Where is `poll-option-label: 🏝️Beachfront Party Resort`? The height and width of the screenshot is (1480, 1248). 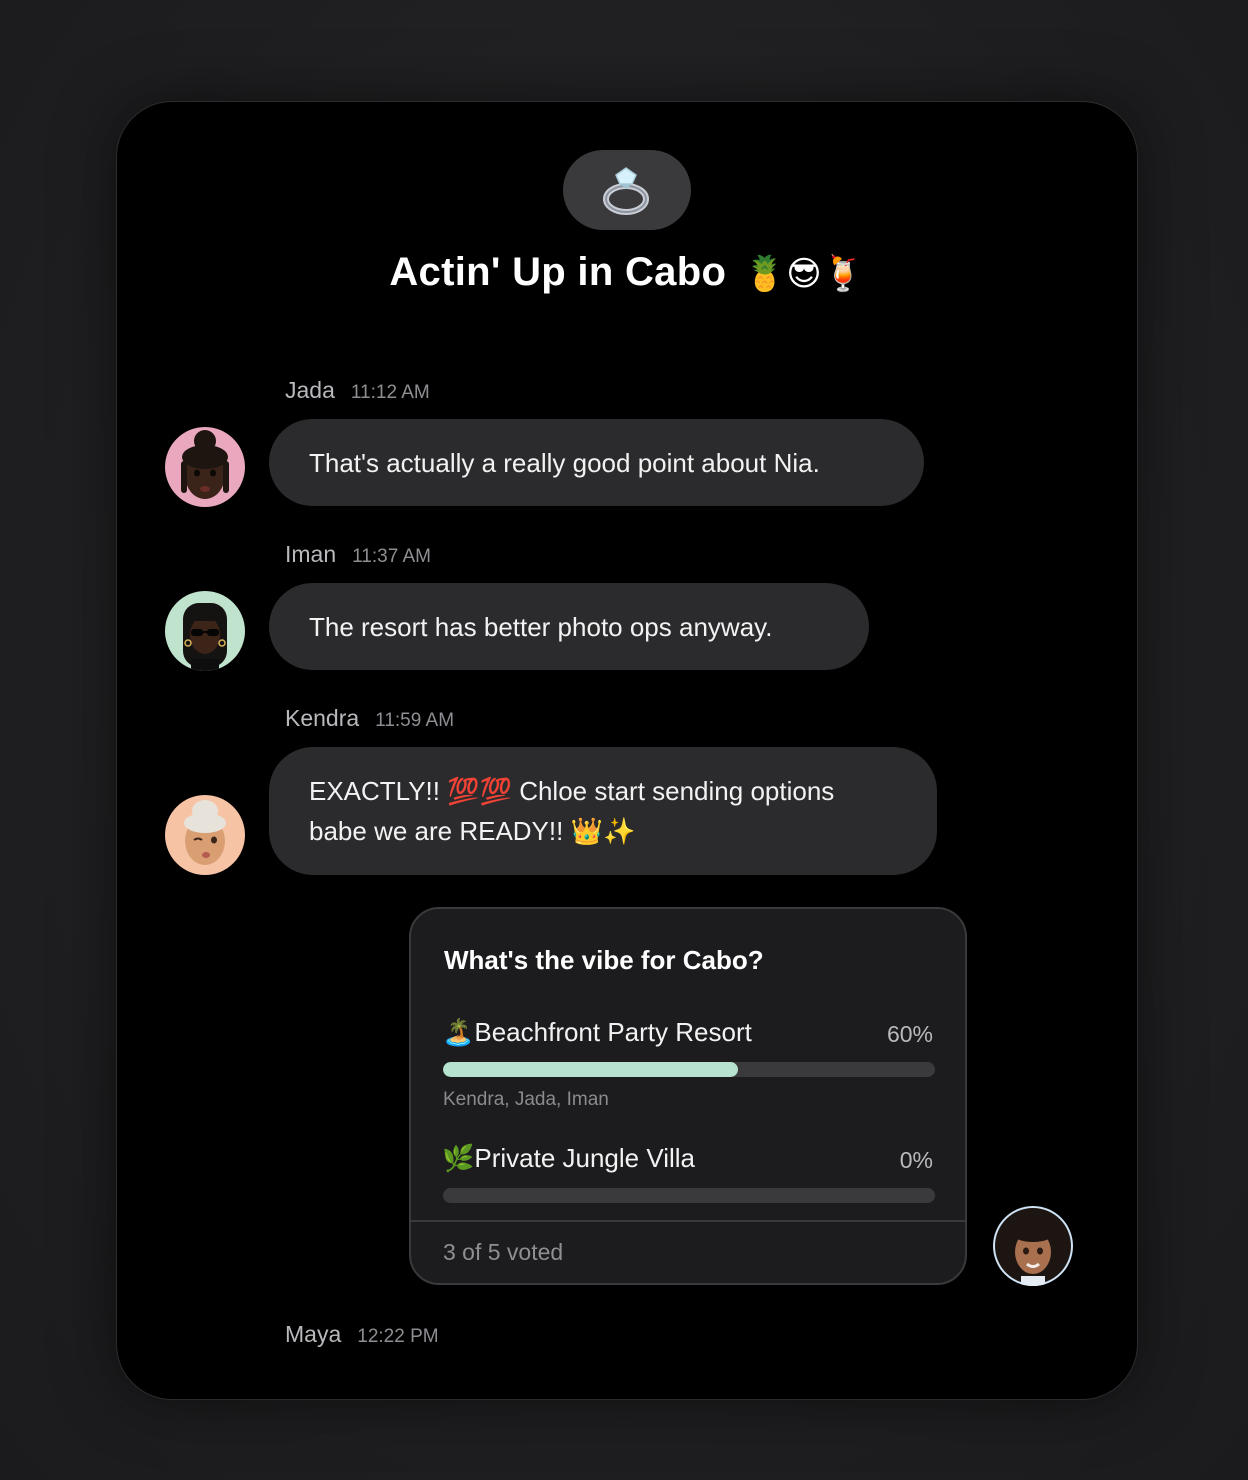
poll-option-label: 🏝️Beachfront Party Resort is located at coordinates (597, 1032).